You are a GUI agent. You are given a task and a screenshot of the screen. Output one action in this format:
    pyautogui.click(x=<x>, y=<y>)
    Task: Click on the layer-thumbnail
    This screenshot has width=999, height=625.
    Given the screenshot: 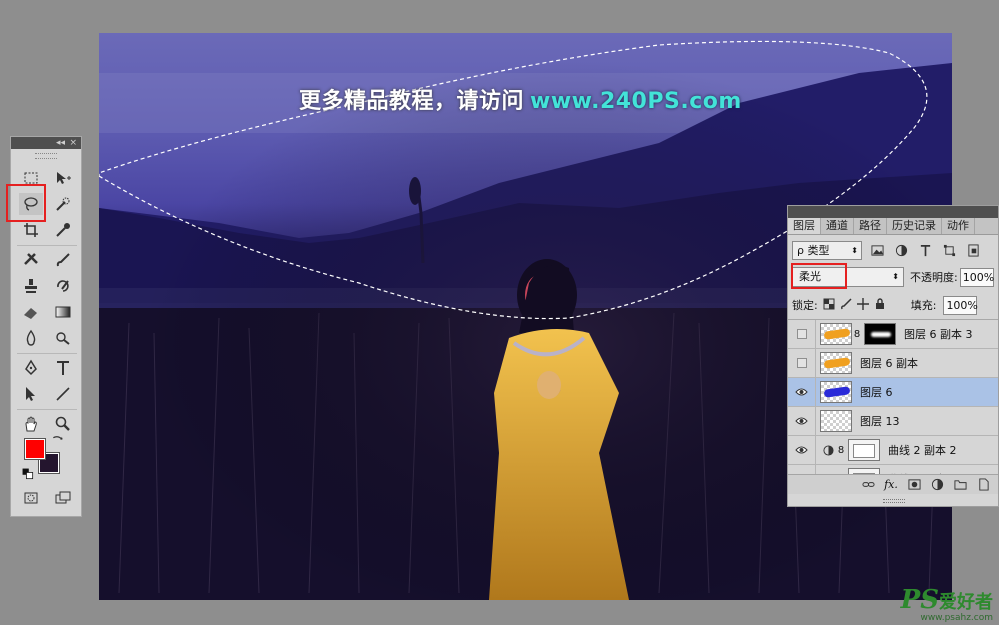 What is the action you would take?
    pyautogui.click(x=836, y=334)
    